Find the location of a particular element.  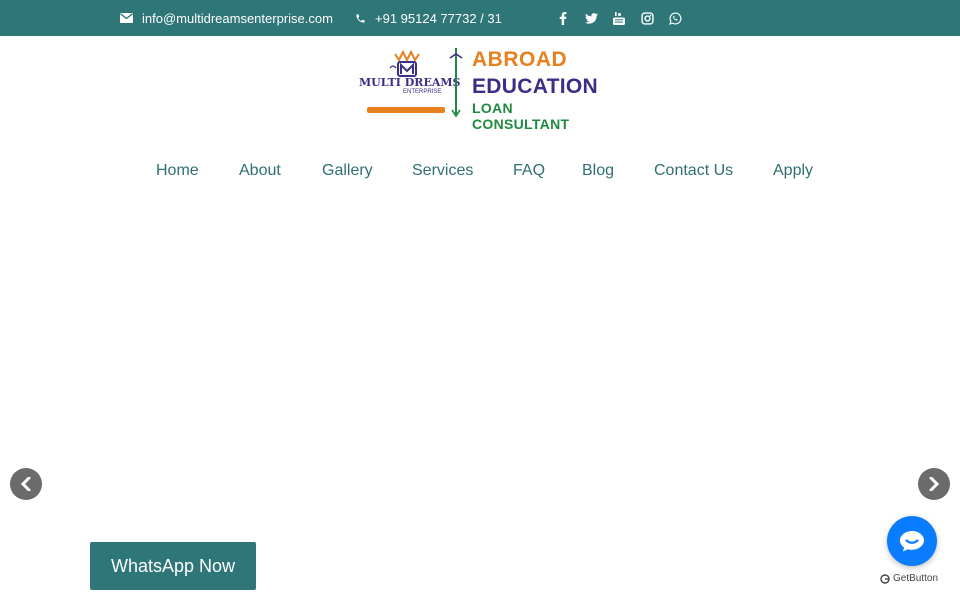

social-links is located at coordinates (626, 18).